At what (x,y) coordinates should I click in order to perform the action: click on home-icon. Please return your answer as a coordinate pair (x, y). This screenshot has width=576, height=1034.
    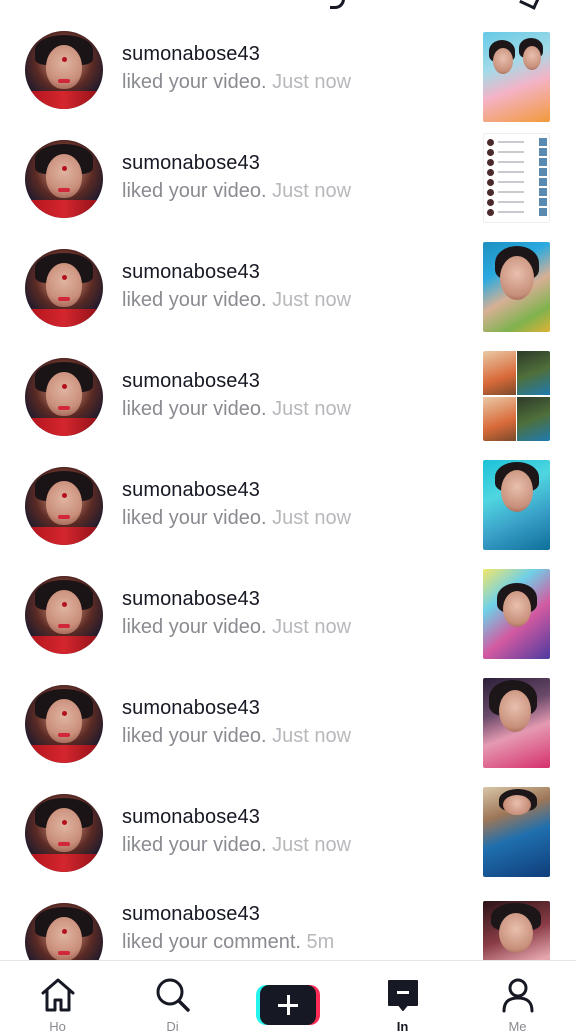
    Looking at the image, I should click on (57, 995).